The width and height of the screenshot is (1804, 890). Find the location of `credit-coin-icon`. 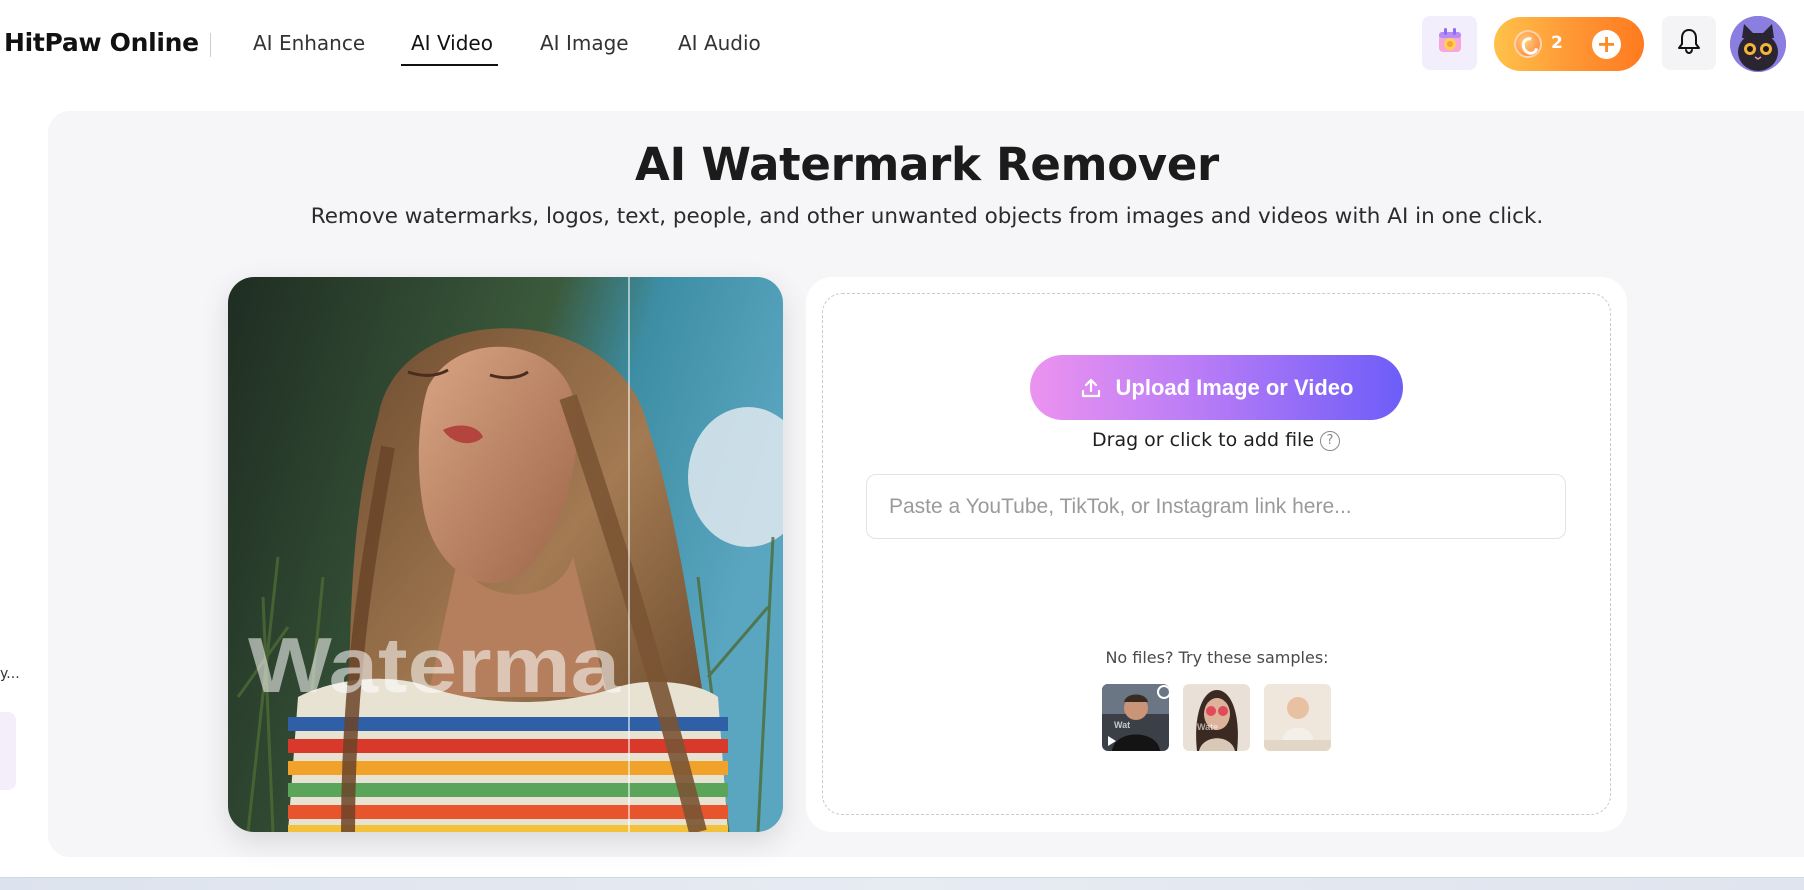

credit-coin-icon is located at coordinates (1528, 44).